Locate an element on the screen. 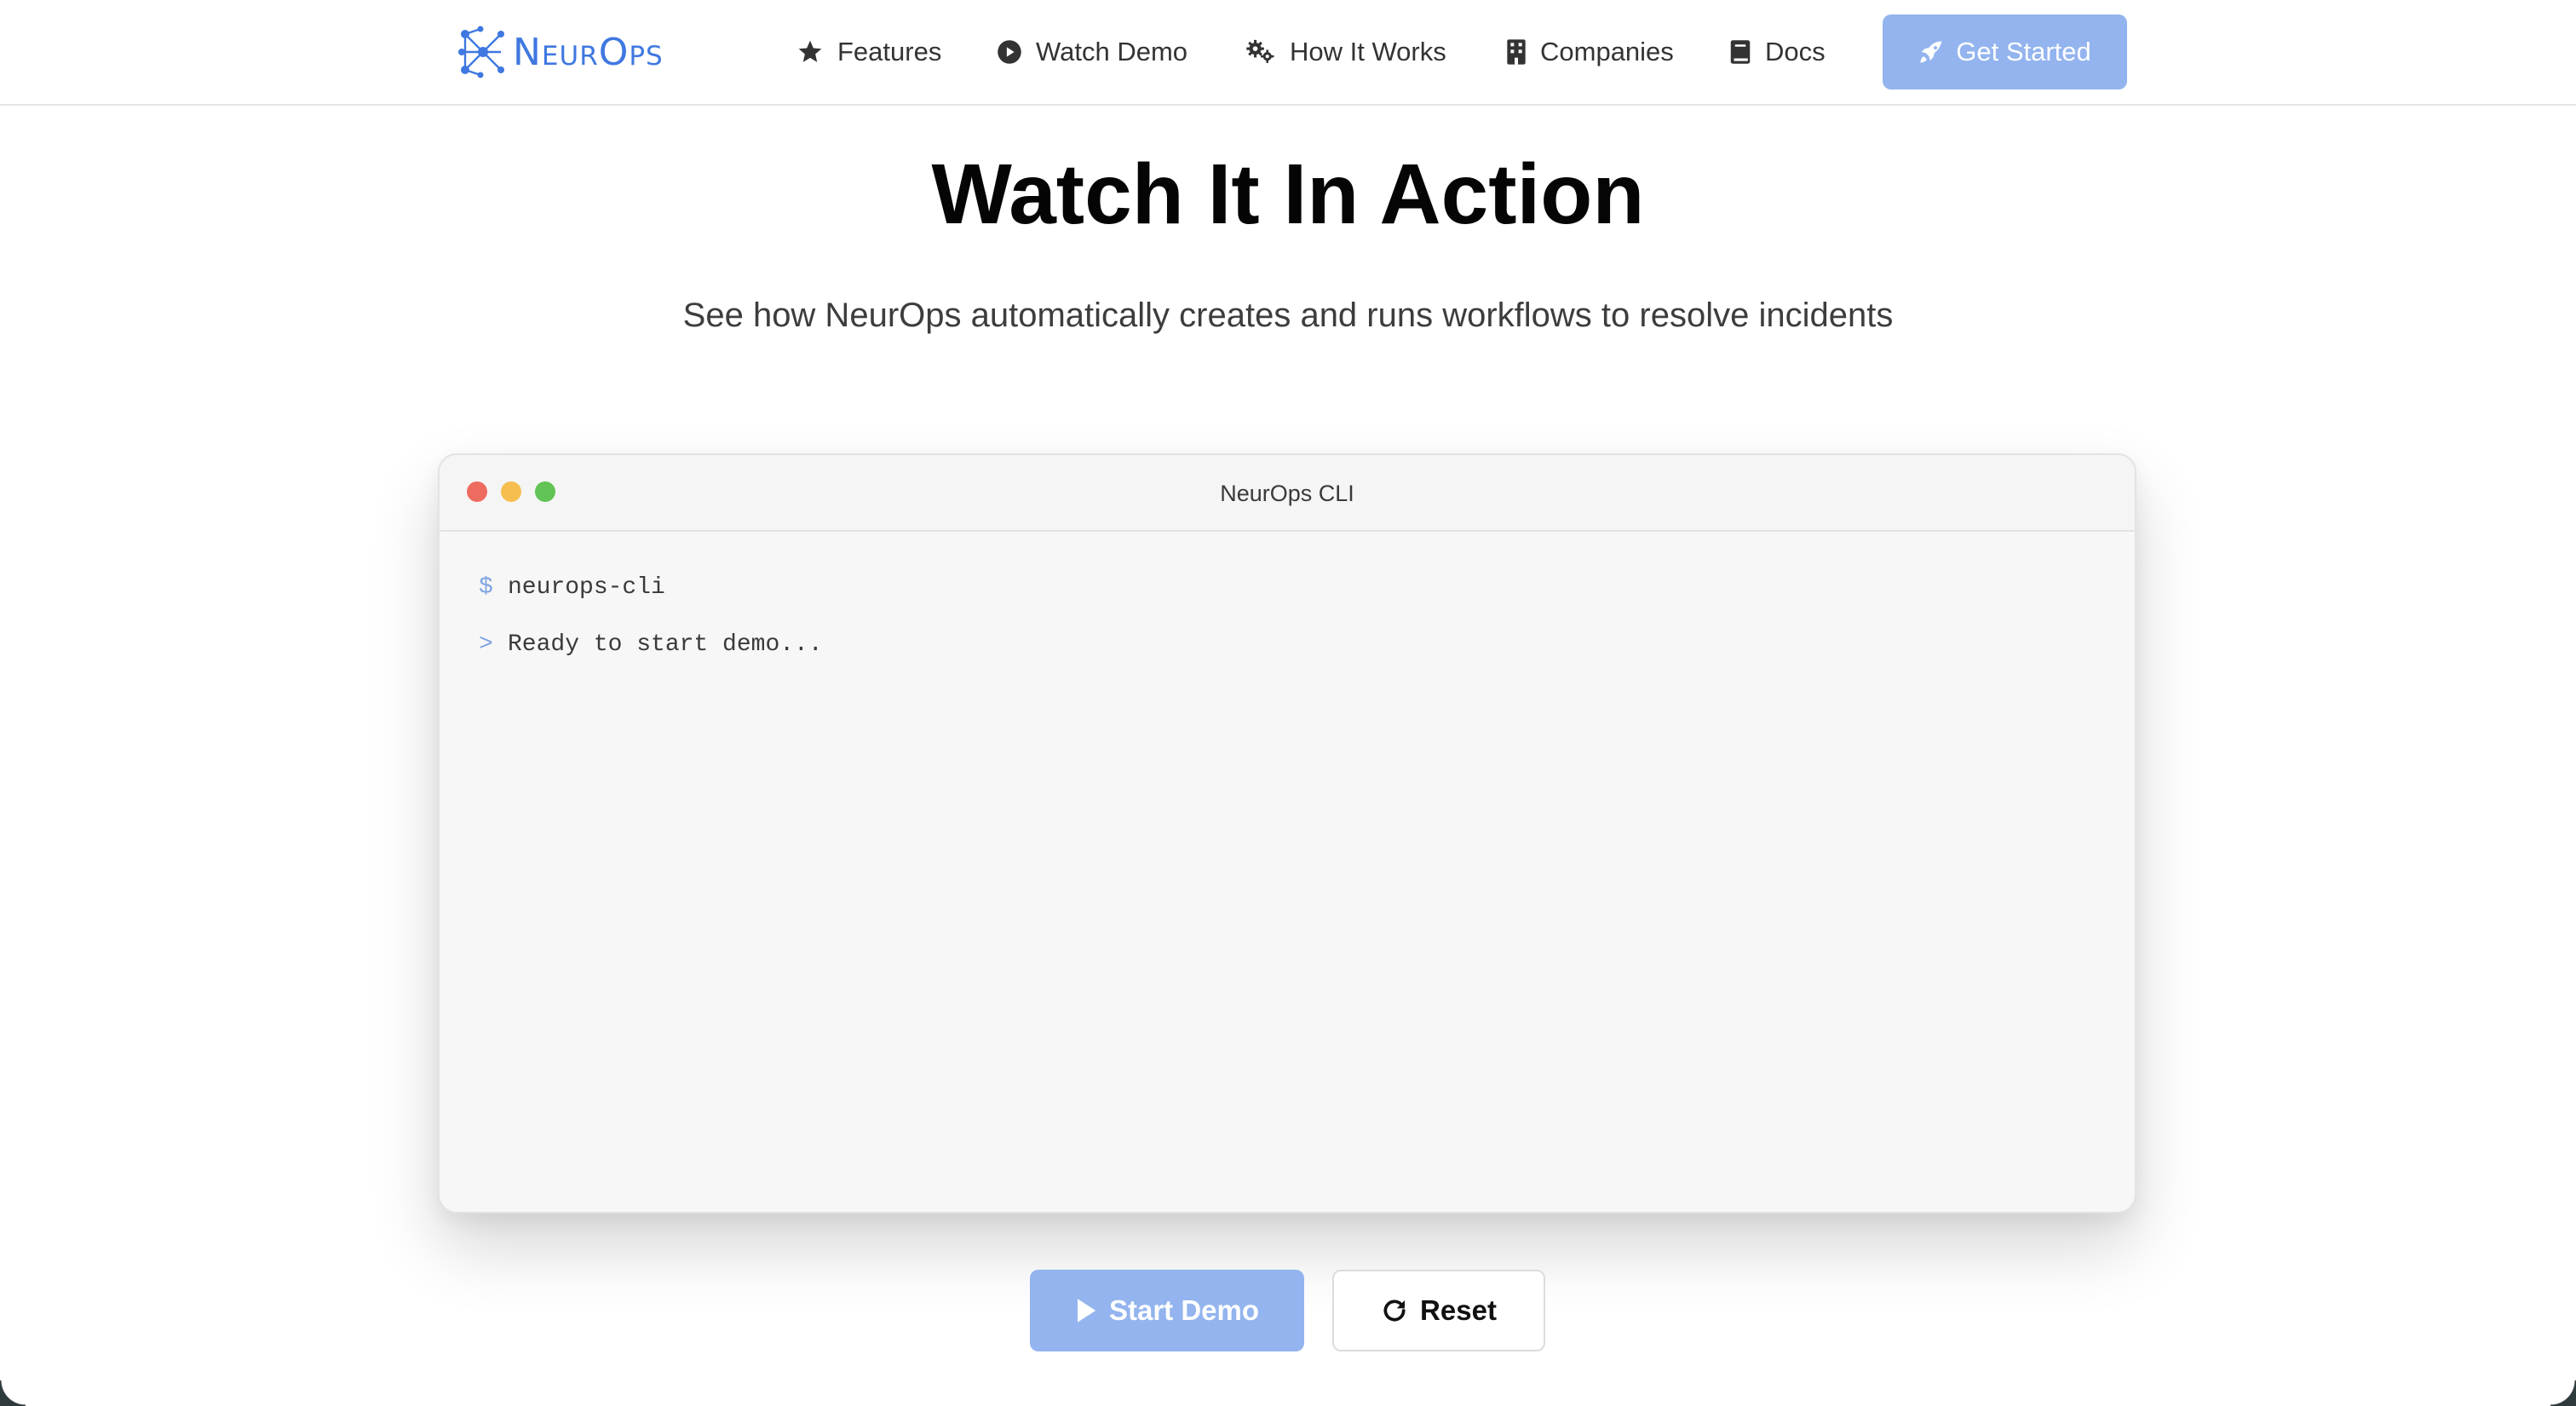  building-icon is located at coordinates (1517, 52).